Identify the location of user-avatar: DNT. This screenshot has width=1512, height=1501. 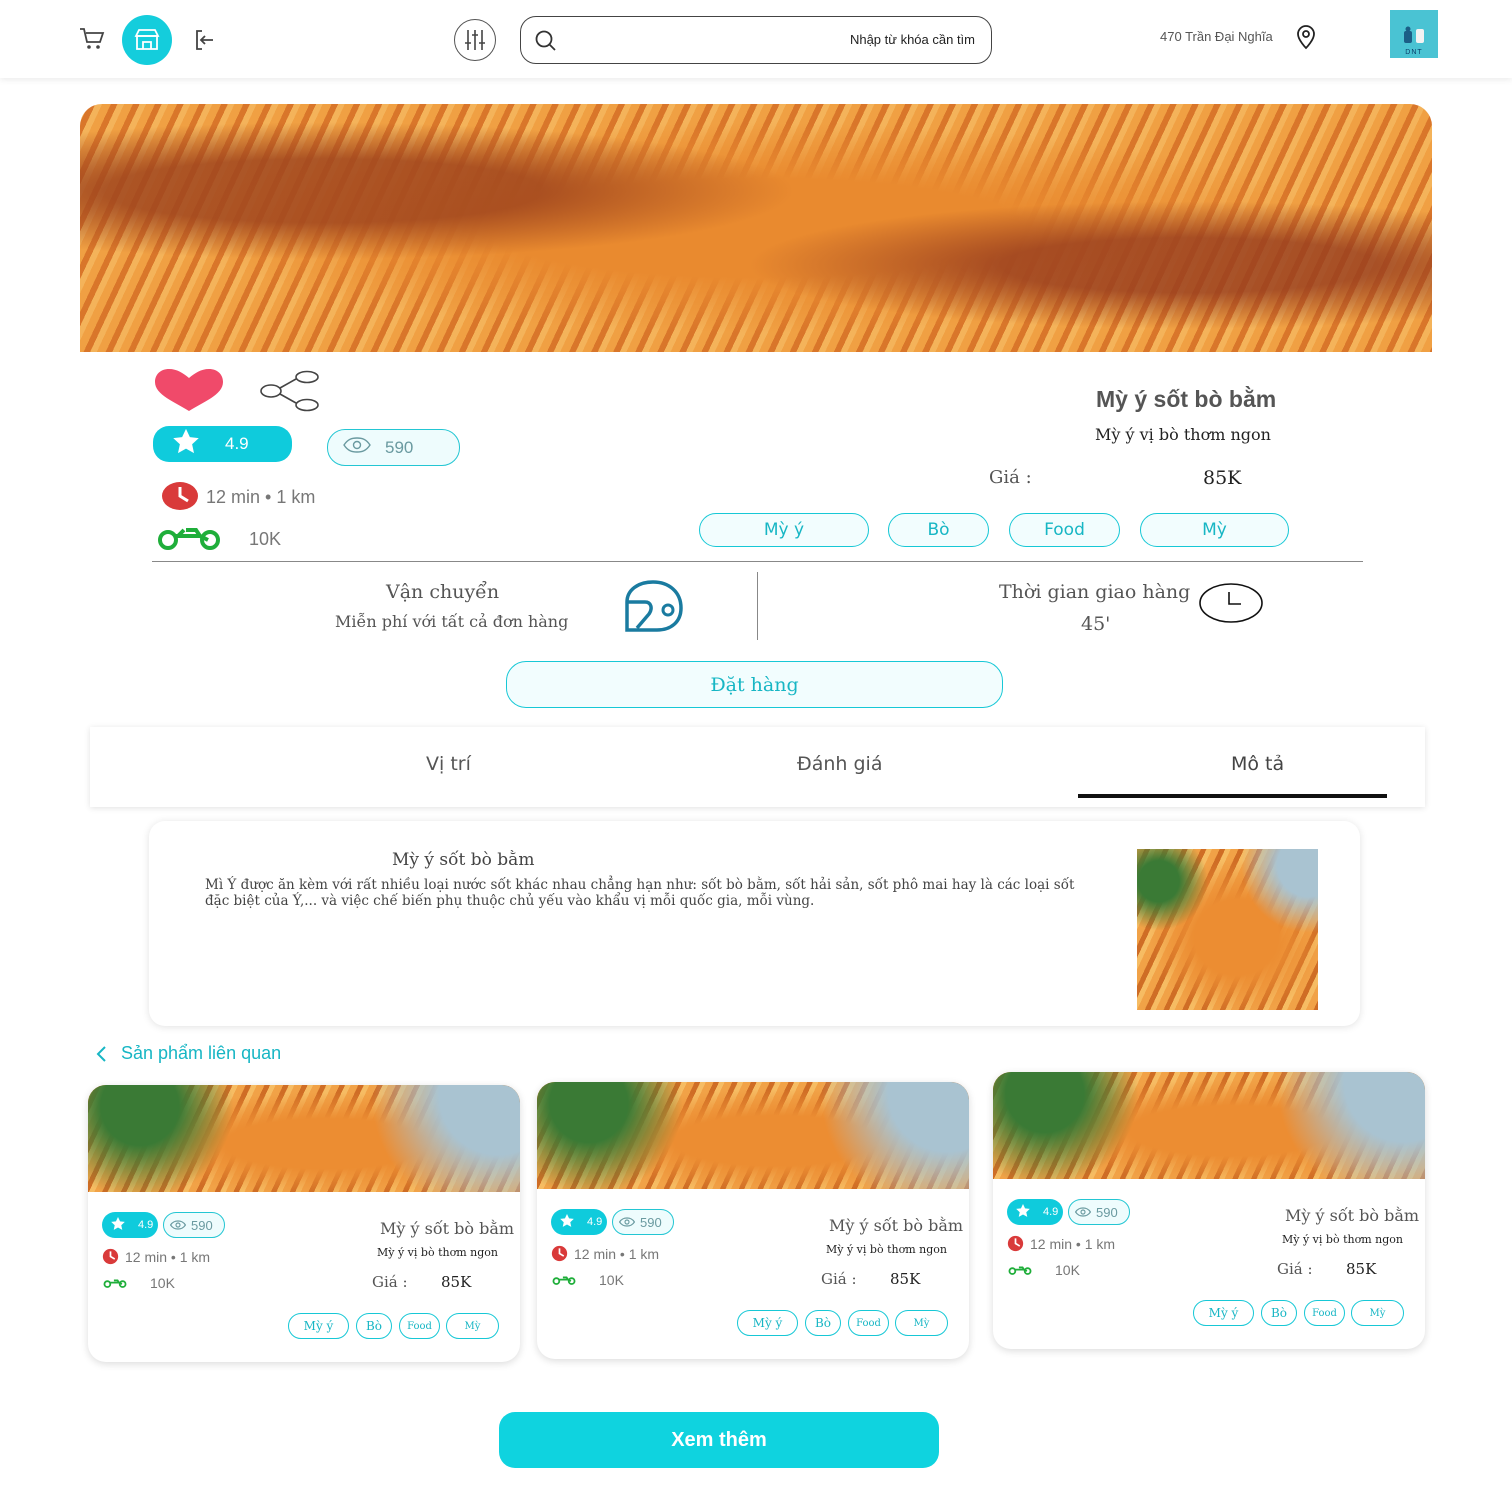
(1414, 34).